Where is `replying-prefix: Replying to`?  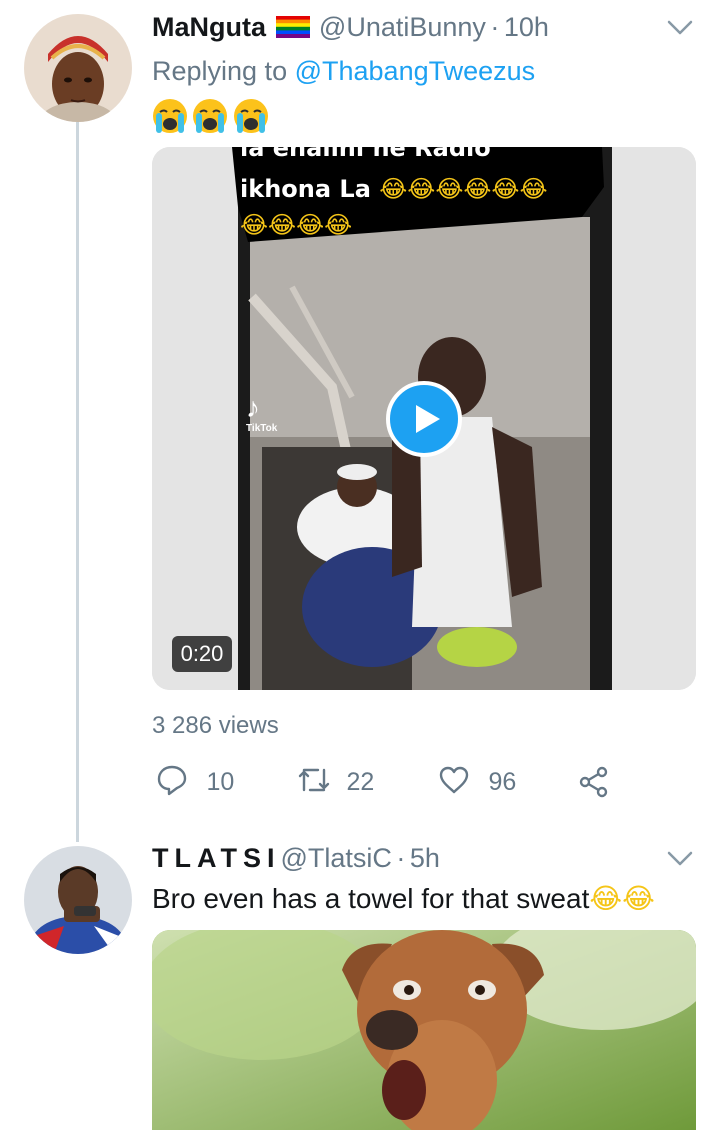 replying-prefix: Replying to is located at coordinates (220, 71).